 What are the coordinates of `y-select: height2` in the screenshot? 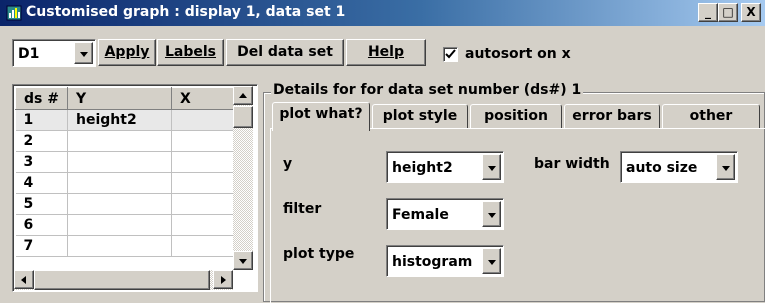 It's located at (445, 167).